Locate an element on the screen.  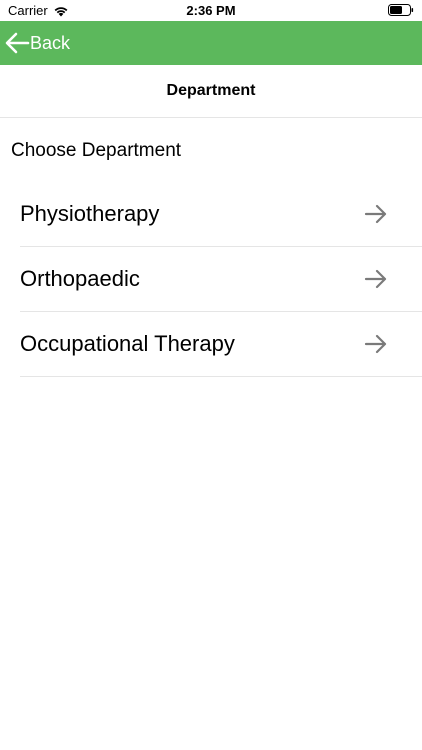
navigation-bar: Back is located at coordinates (211, 43).